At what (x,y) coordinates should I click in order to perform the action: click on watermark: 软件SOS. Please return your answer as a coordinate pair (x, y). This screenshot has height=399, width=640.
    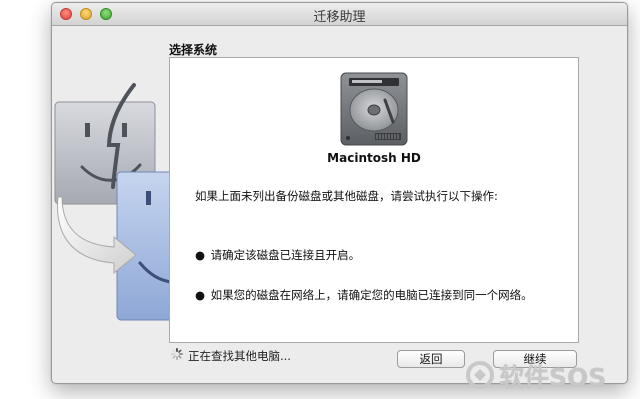
    Looking at the image, I should click on (547, 376).